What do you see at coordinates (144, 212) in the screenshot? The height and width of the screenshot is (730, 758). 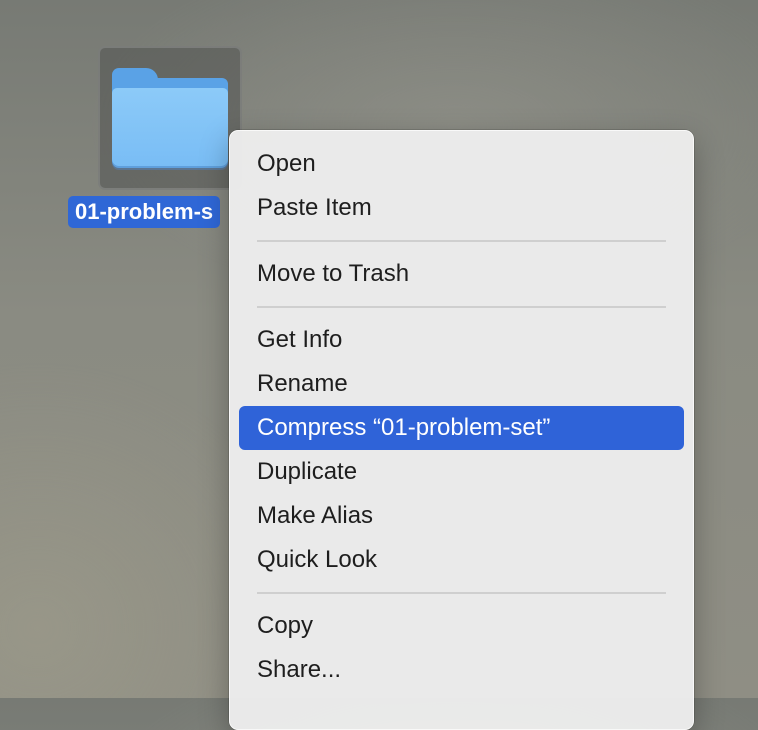 I see `folder-name-label: 01-problem-s` at bounding box center [144, 212].